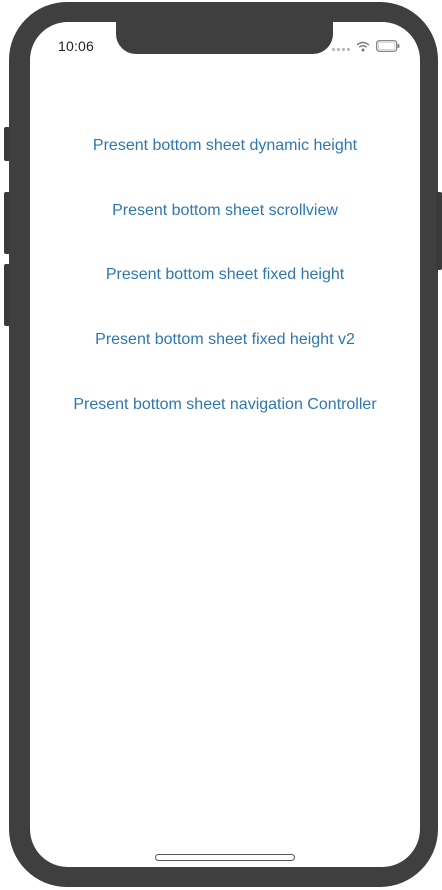 This screenshot has width=442, height=890. I want to click on home-indicator, so click(225, 857).